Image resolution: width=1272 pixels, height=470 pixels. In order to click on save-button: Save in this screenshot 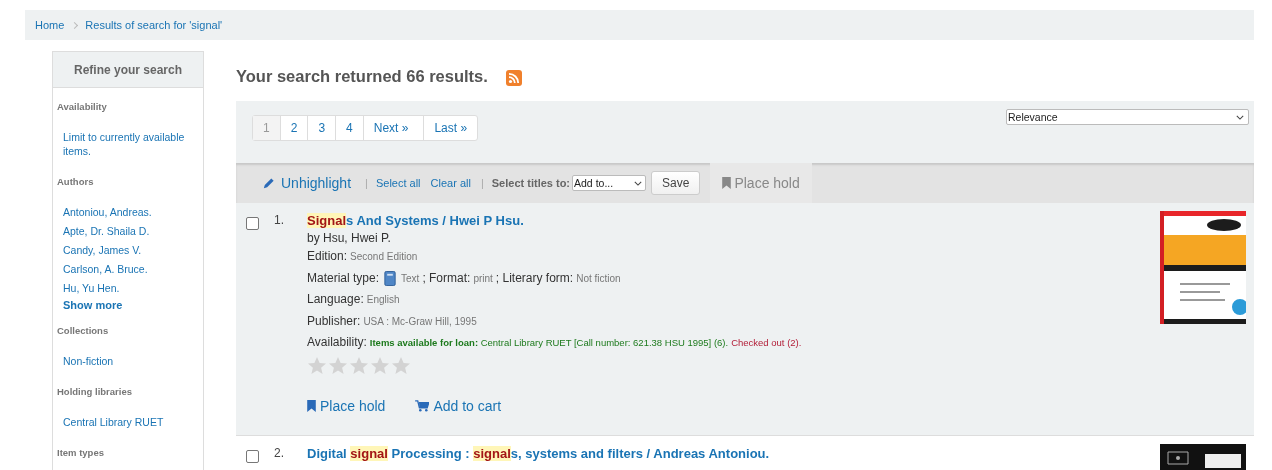, I will do `click(676, 183)`.